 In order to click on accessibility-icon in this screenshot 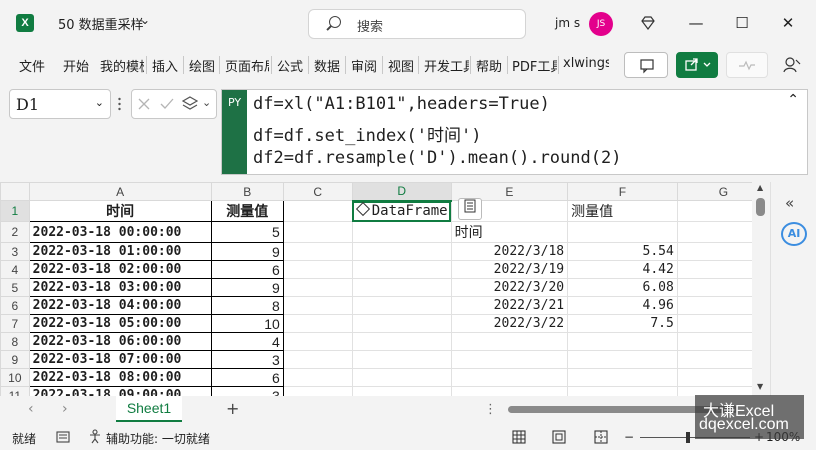, I will do `click(95, 436)`.